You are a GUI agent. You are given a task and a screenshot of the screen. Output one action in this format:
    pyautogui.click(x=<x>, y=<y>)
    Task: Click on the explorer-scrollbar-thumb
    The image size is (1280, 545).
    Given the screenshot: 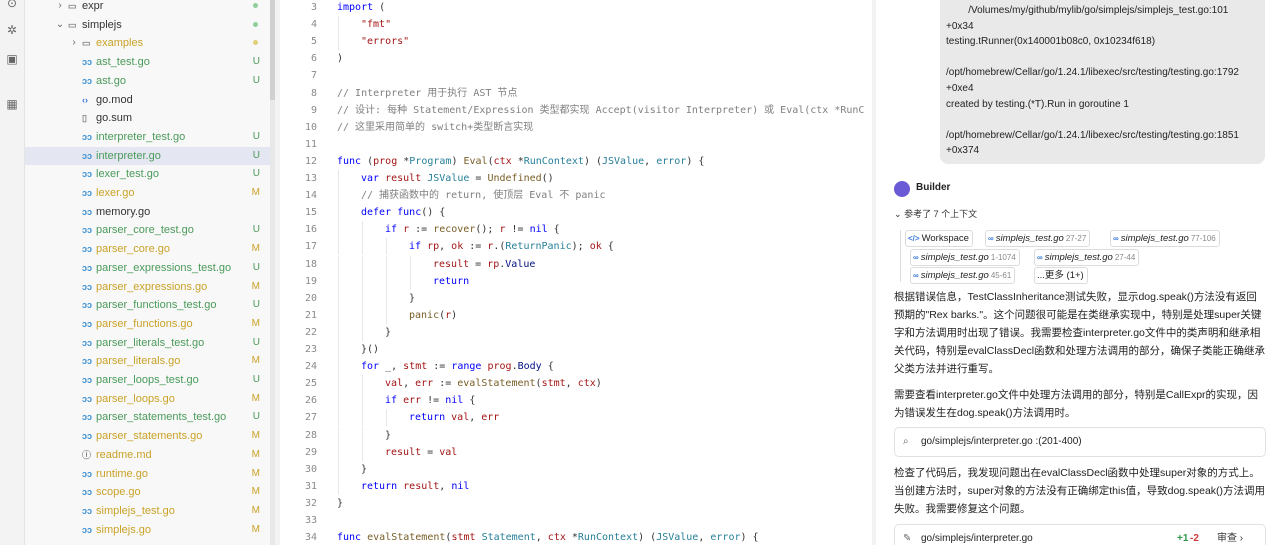 What is the action you would take?
    pyautogui.click(x=272, y=50)
    